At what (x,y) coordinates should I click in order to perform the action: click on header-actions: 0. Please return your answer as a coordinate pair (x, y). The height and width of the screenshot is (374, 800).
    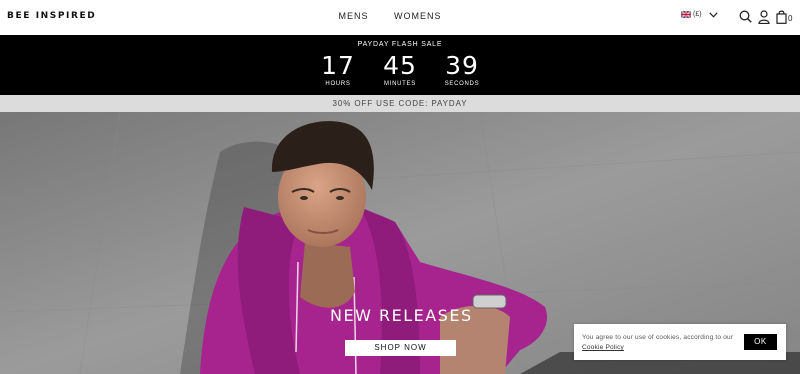
    Looking at the image, I should click on (765, 17).